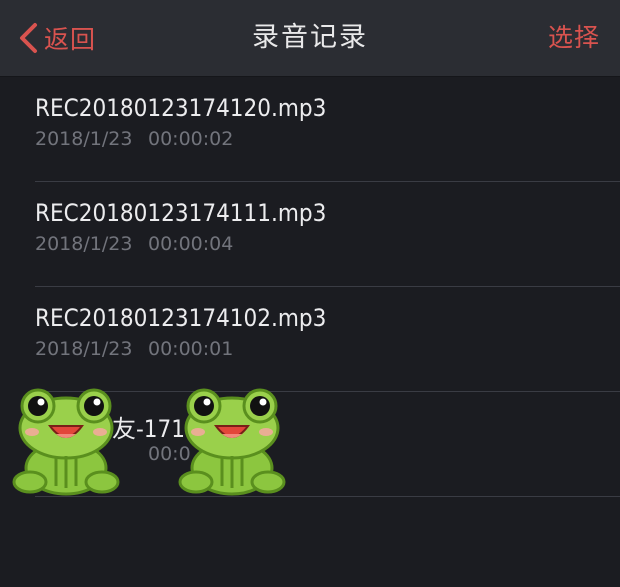 The image size is (620, 587). I want to click on recording-name: REC20180123174120.mp3, so click(181, 108).